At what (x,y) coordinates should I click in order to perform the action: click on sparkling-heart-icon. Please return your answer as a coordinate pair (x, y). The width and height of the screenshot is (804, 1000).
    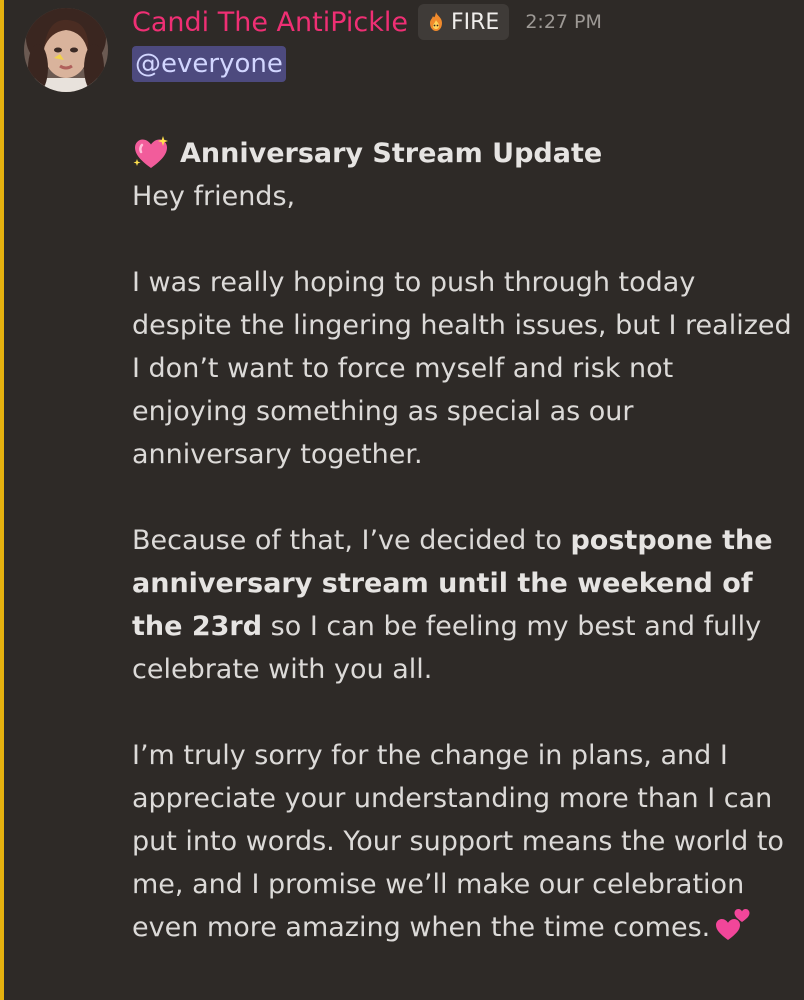
    Looking at the image, I should click on (150, 151).